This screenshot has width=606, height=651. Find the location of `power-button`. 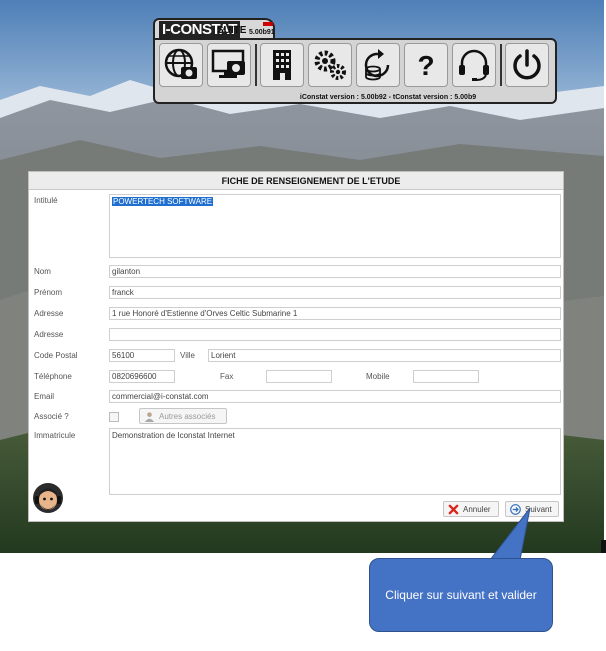

power-button is located at coordinates (527, 65).